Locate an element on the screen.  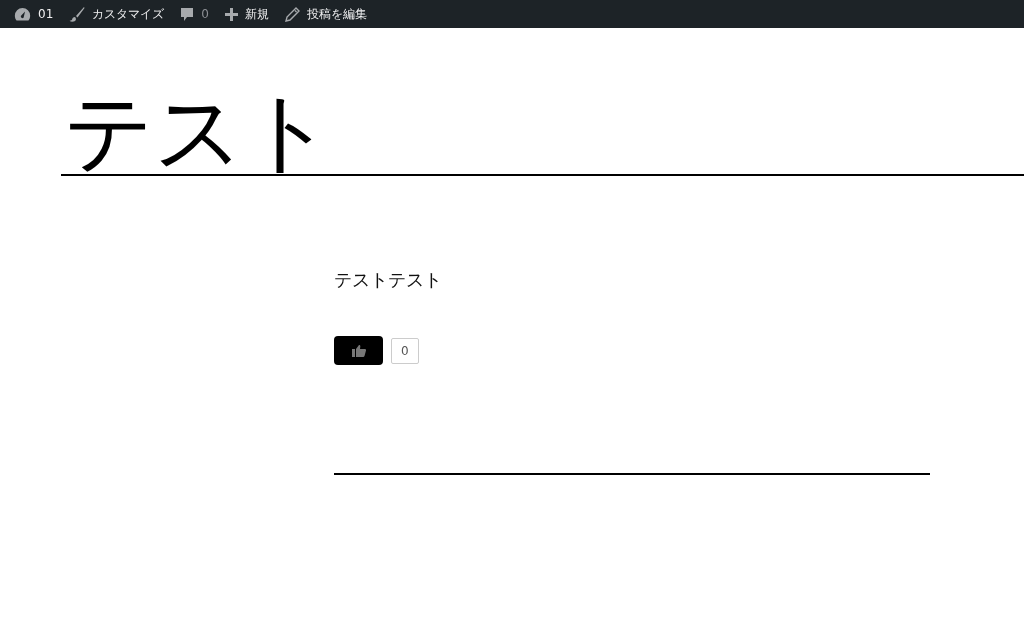
like-count: 0 is located at coordinates (405, 350).